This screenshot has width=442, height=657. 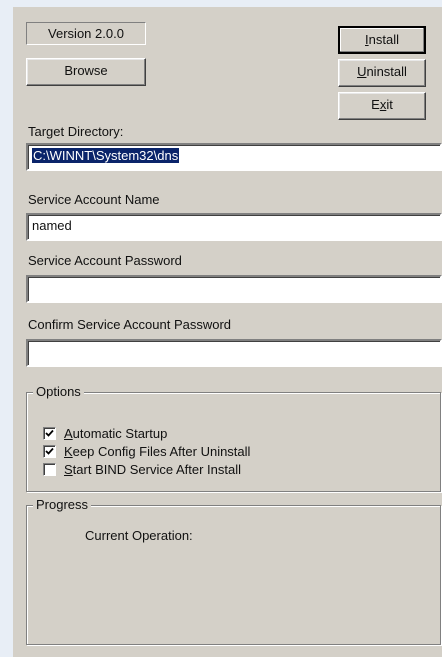 I want to click on target-directory-value: C:\WINNT\System32\dns, so click(x=106, y=155).